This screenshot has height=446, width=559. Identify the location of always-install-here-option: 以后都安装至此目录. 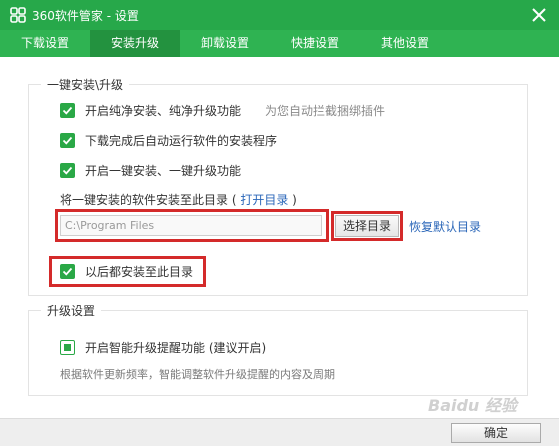
(126, 271).